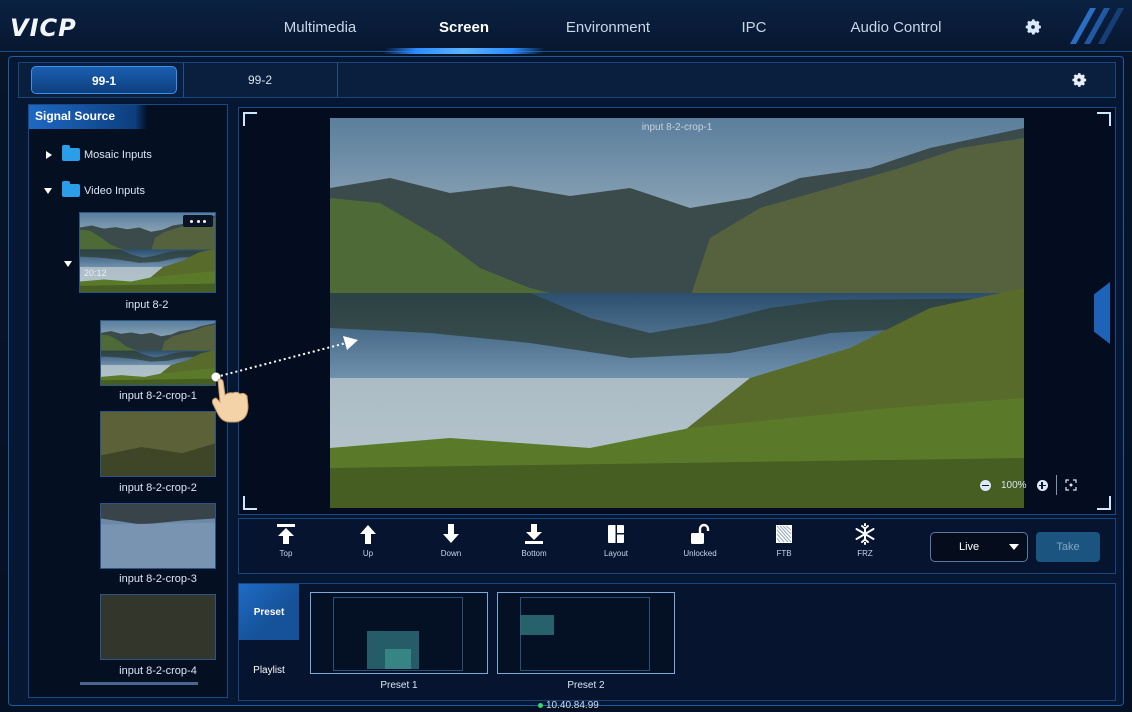  Describe the element at coordinates (95, 273) in the screenshot. I see `timestamp: 20:12` at that location.